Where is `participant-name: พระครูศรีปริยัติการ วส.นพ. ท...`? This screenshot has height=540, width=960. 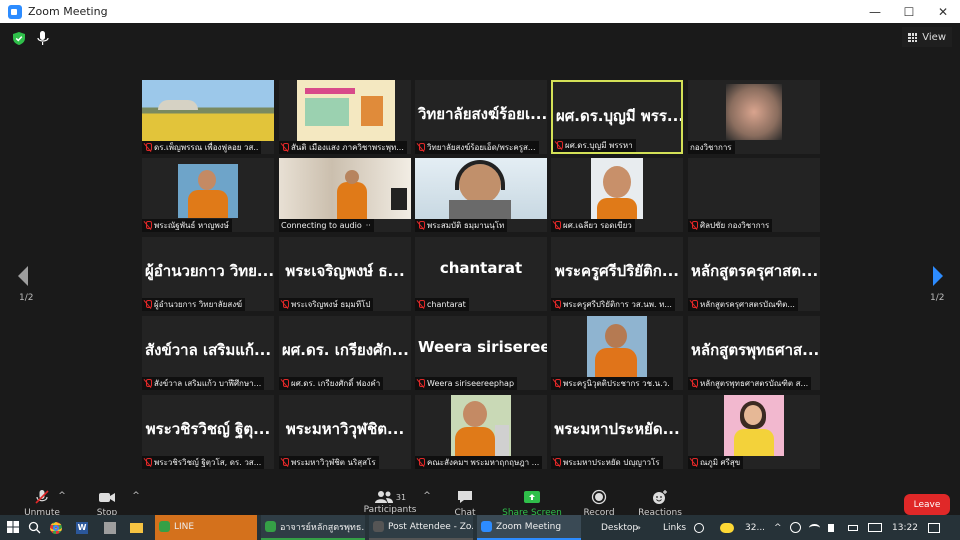 participant-name: พระครูศรีปริยัติการ วส.นพ. ท... is located at coordinates (617, 304).